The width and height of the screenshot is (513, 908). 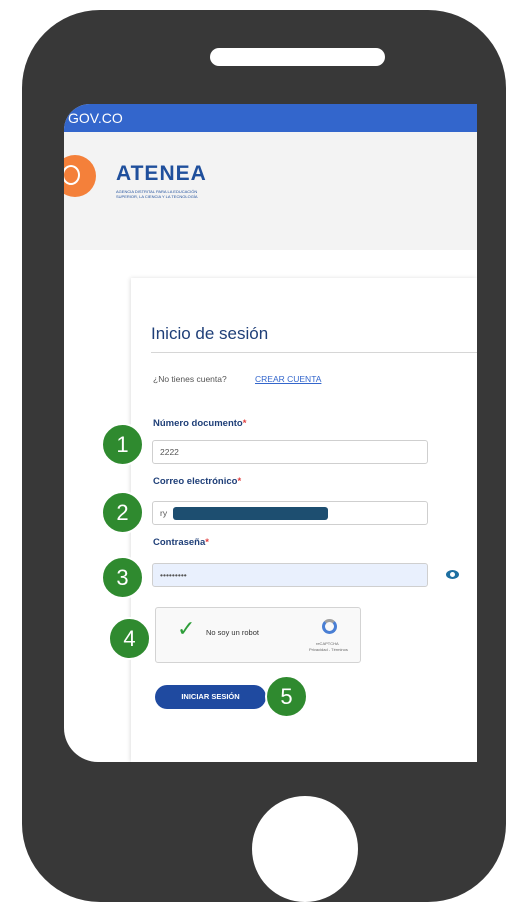 I want to click on gov-bar-text: GOV.CO, so click(x=95, y=118).